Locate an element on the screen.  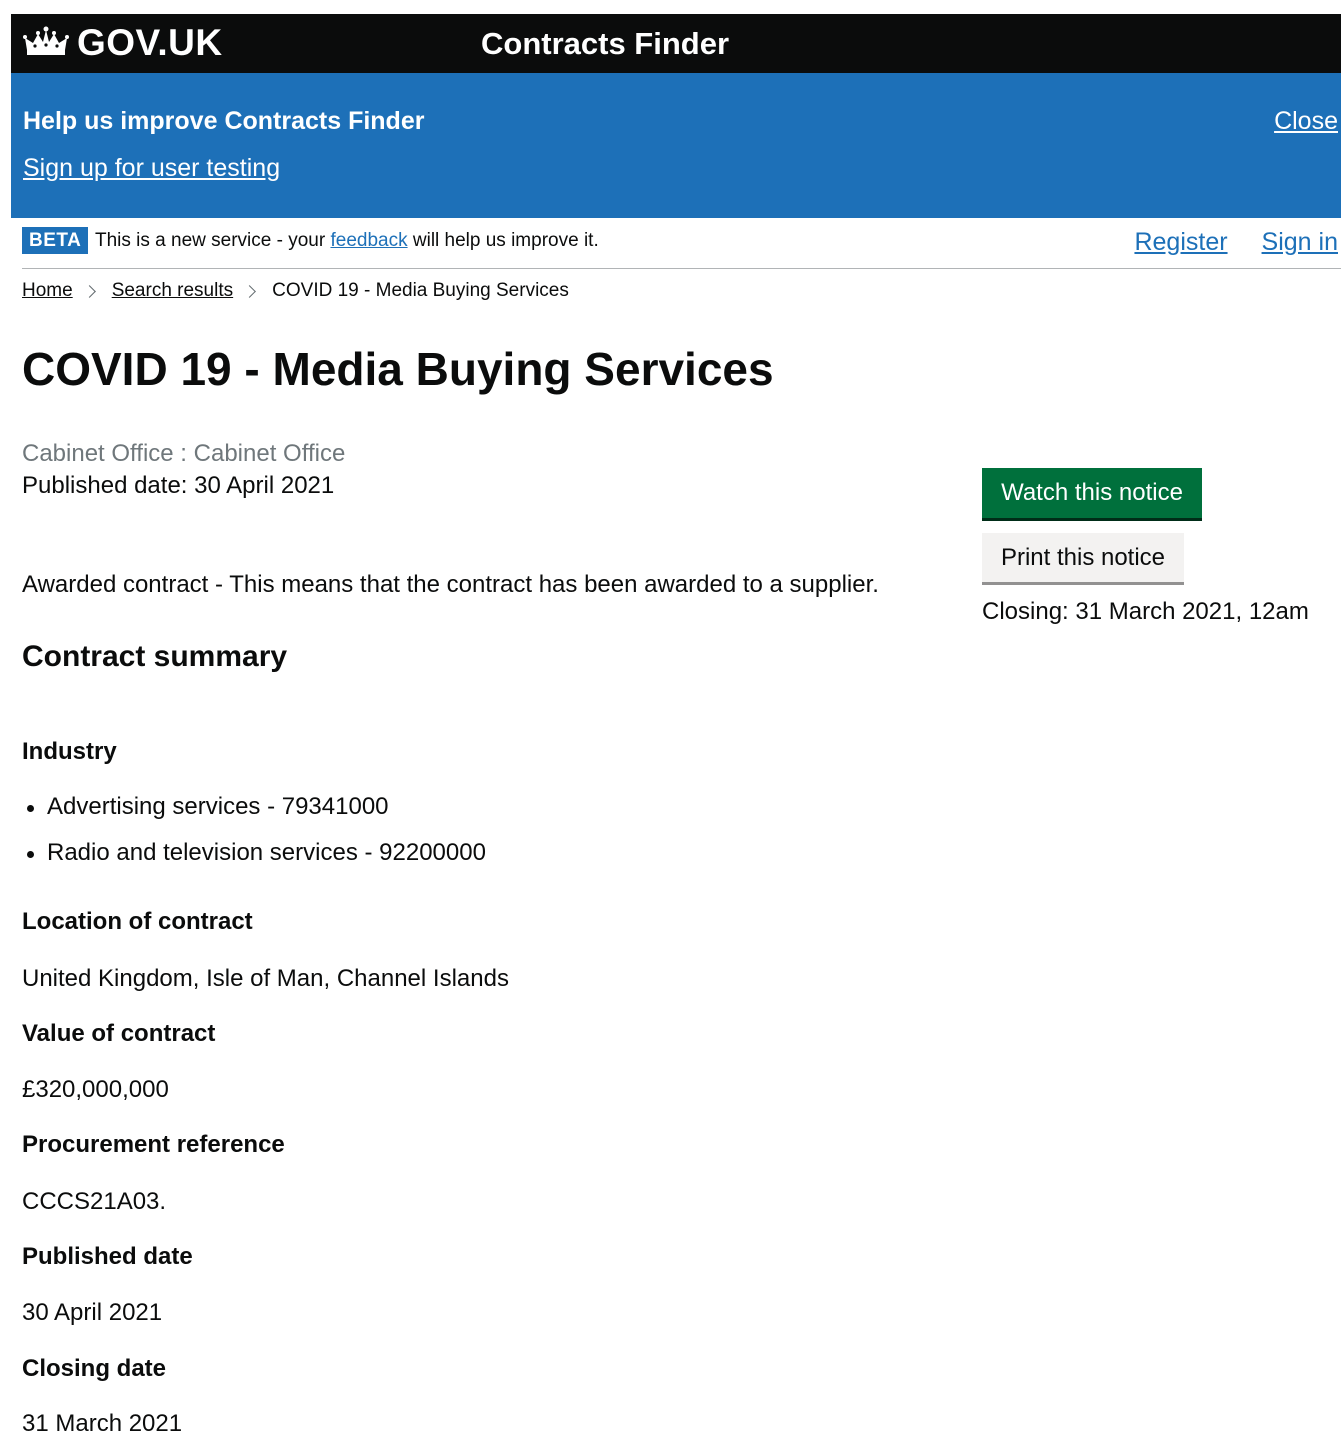
govuk-logo-text: GOV.UK is located at coordinates (150, 42).